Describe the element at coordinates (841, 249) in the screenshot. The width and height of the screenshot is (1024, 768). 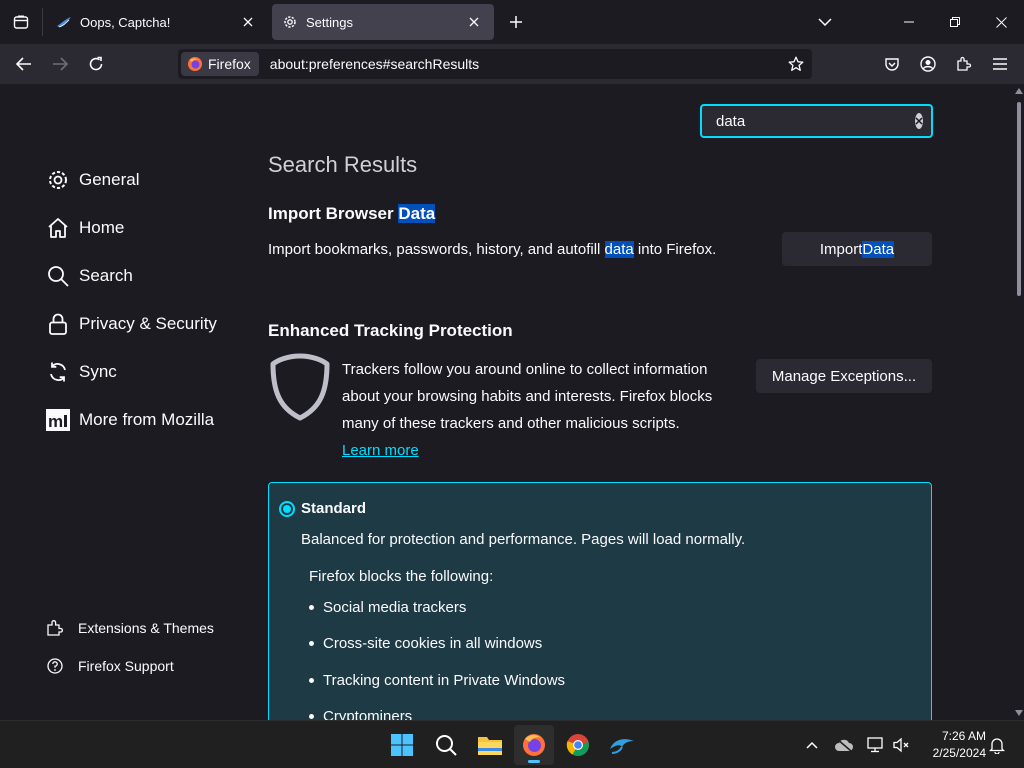
I see `button-text: Import` at that location.